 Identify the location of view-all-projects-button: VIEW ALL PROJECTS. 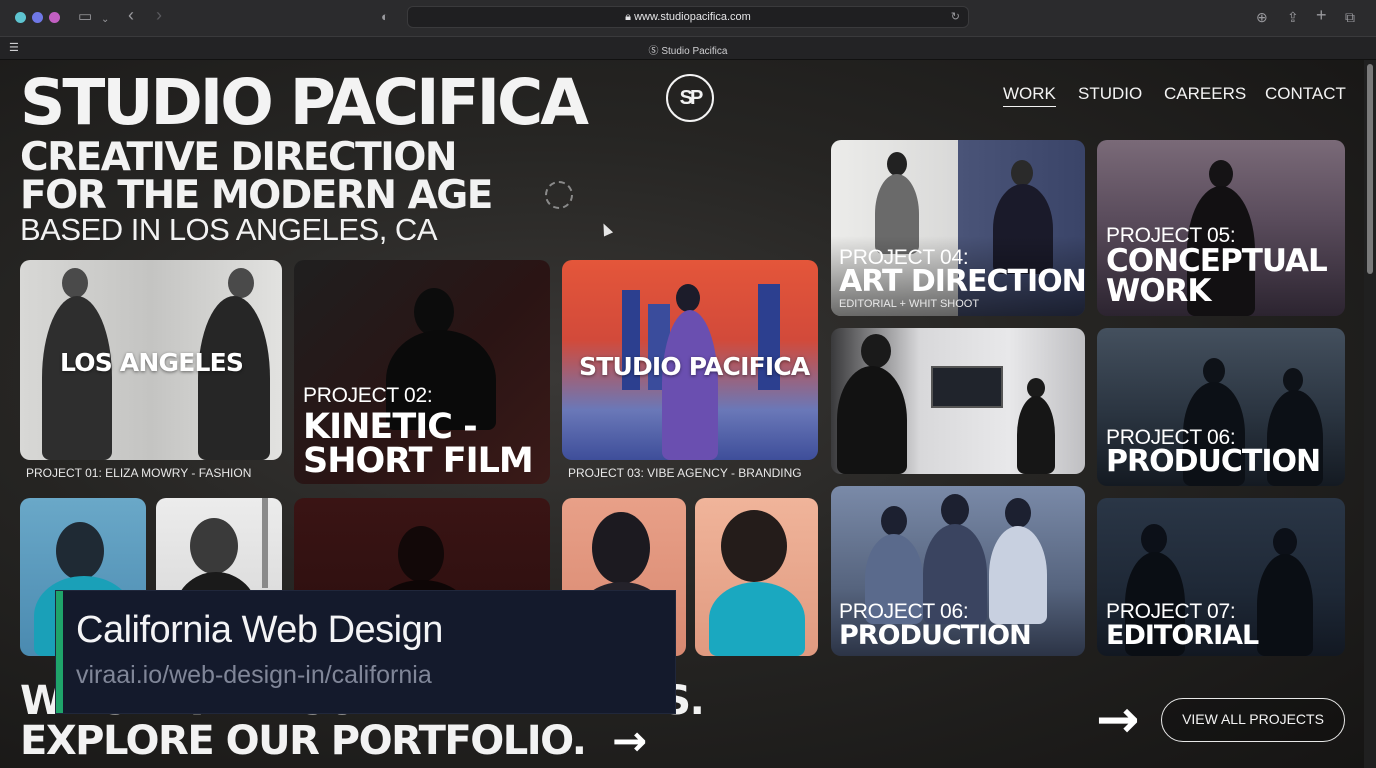
(1253, 720).